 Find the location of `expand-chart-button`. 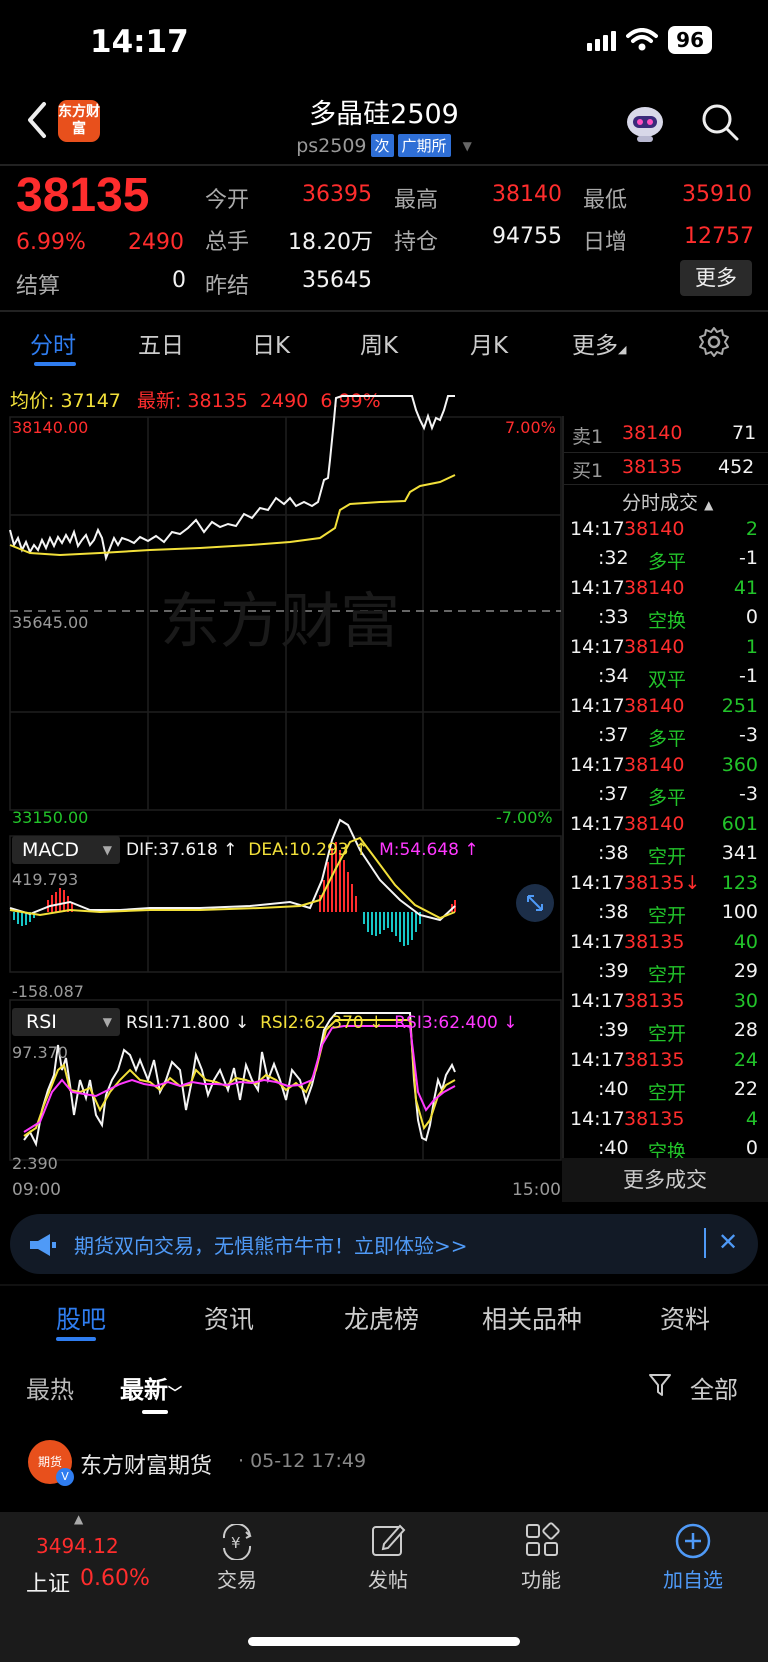

expand-chart-button is located at coordinates (535, 903).